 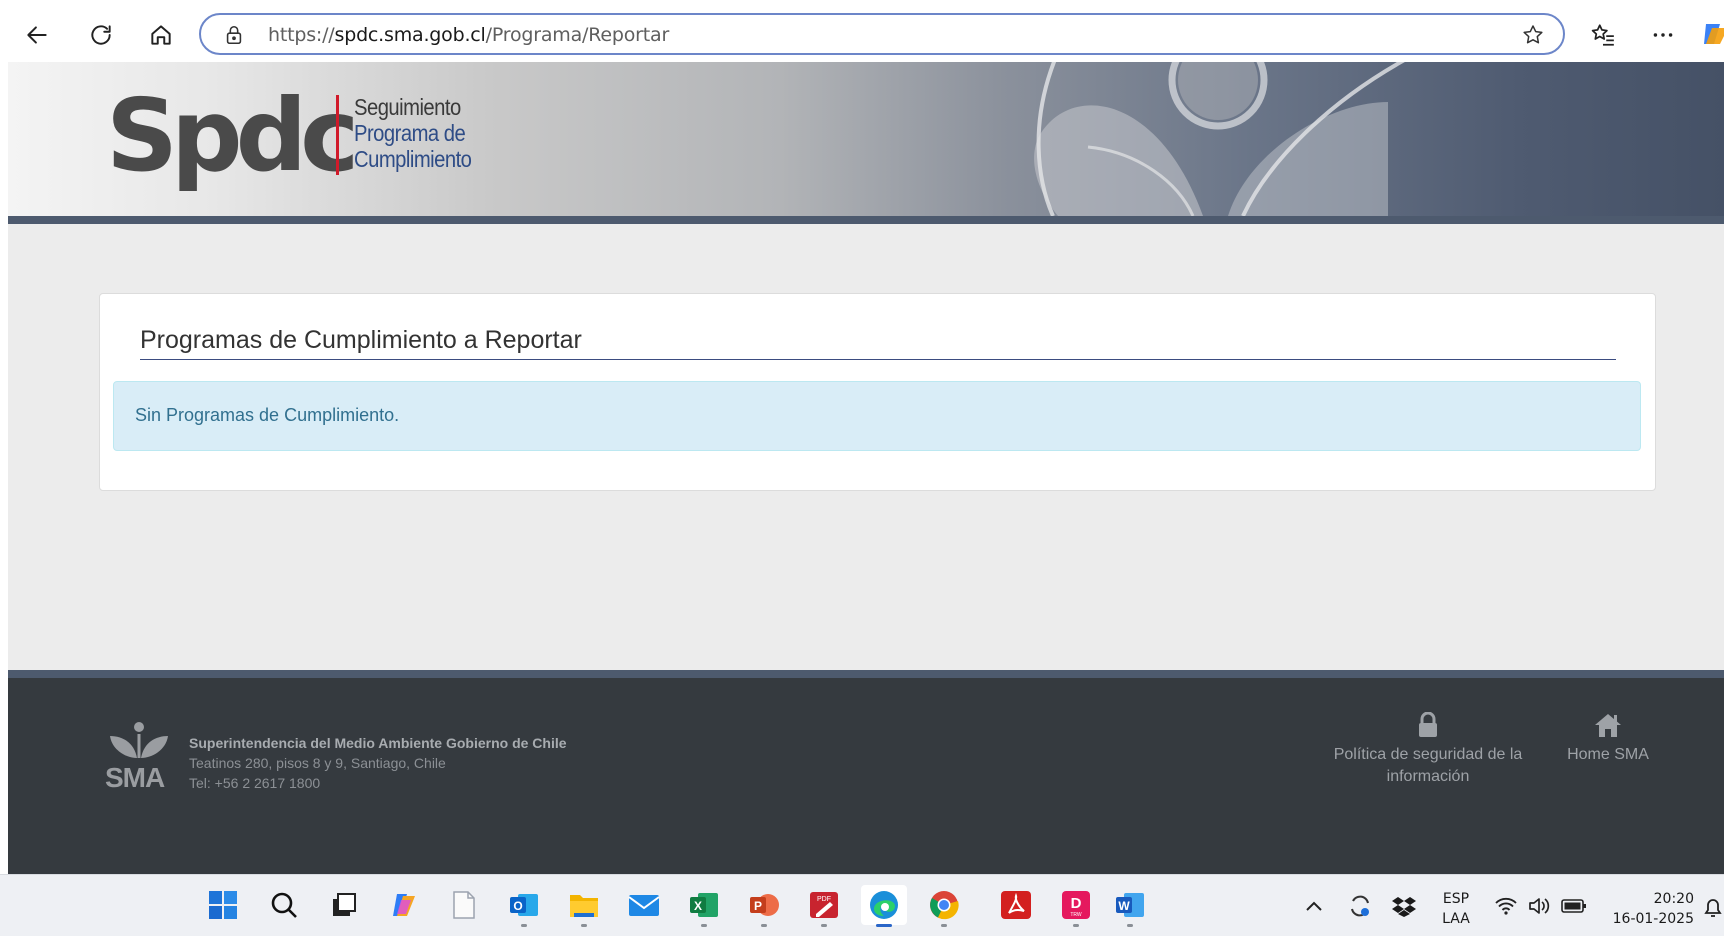 What do you see at coordinates (1713, 907) in the screenshot?
I see `notification-icon` at bounding box center [1713, 907].